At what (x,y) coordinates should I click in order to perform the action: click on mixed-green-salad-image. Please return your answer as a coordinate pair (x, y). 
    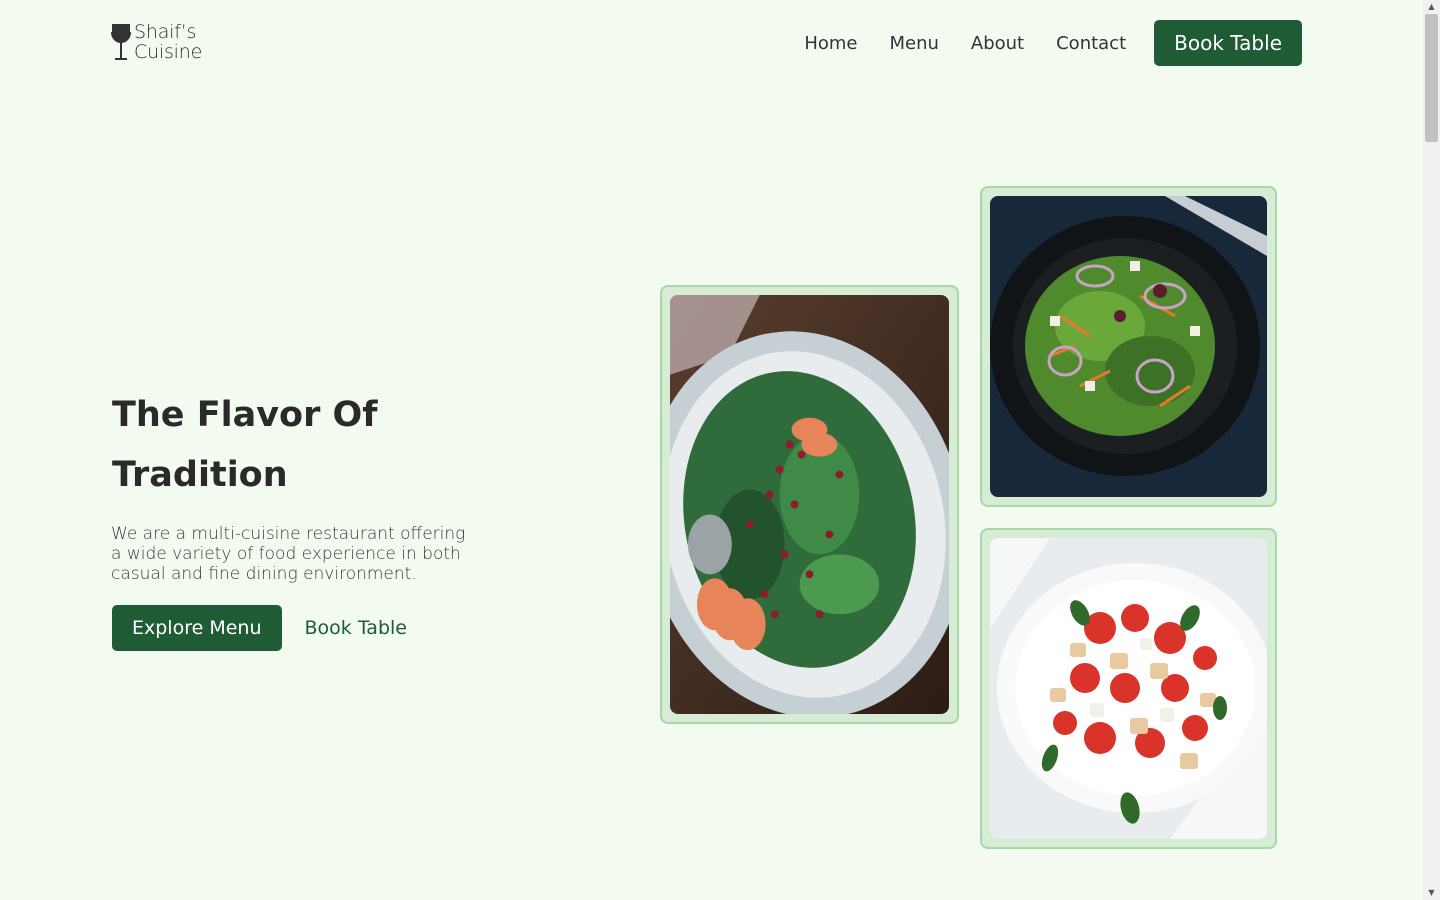
    Looking at the image, I should click on (1128, 346).